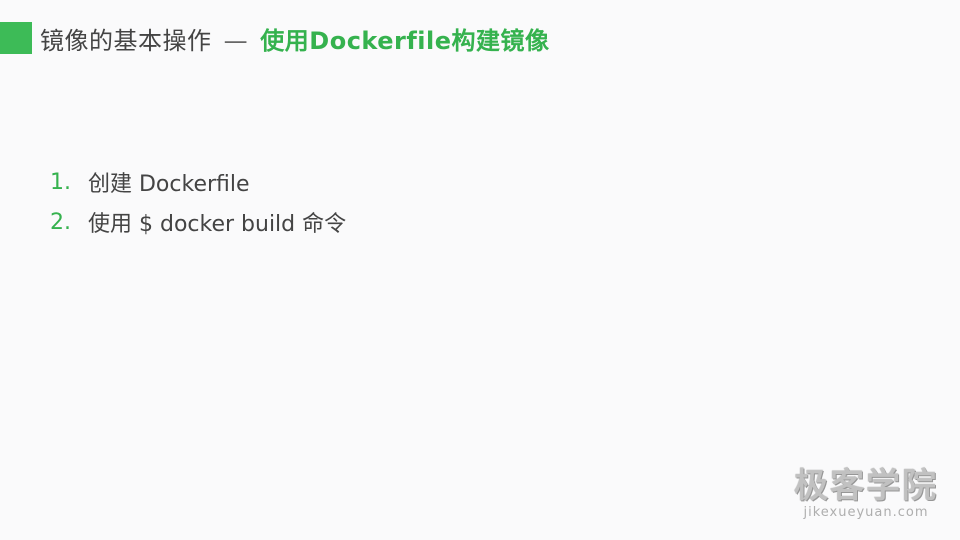 Image resolution: width=960 pixels, height=540 pixels. Describe the element at coordinates (217, 224) in the screenshot. I see `step-text: 使用 $ docker build 命令` at that location.